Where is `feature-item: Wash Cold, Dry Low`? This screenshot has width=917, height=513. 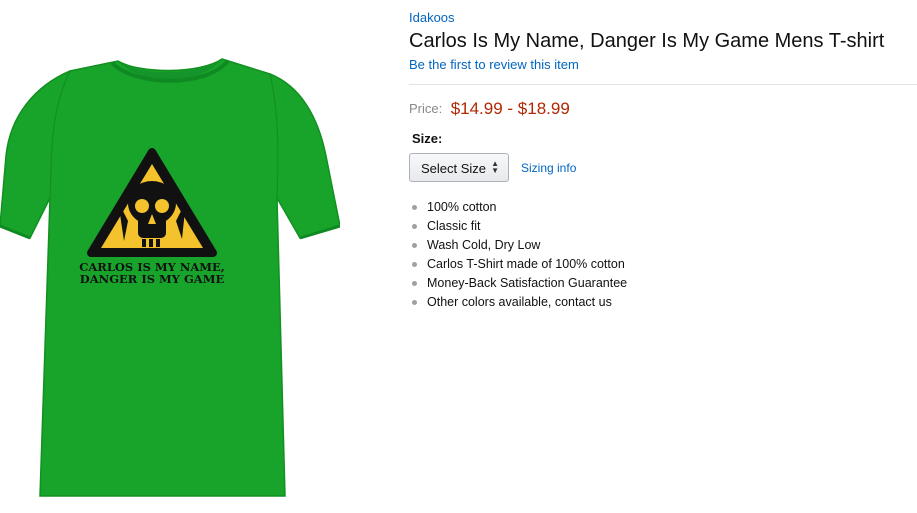 feature-item: Wash Cold, Dry Low is located at coordinates (518, 245).